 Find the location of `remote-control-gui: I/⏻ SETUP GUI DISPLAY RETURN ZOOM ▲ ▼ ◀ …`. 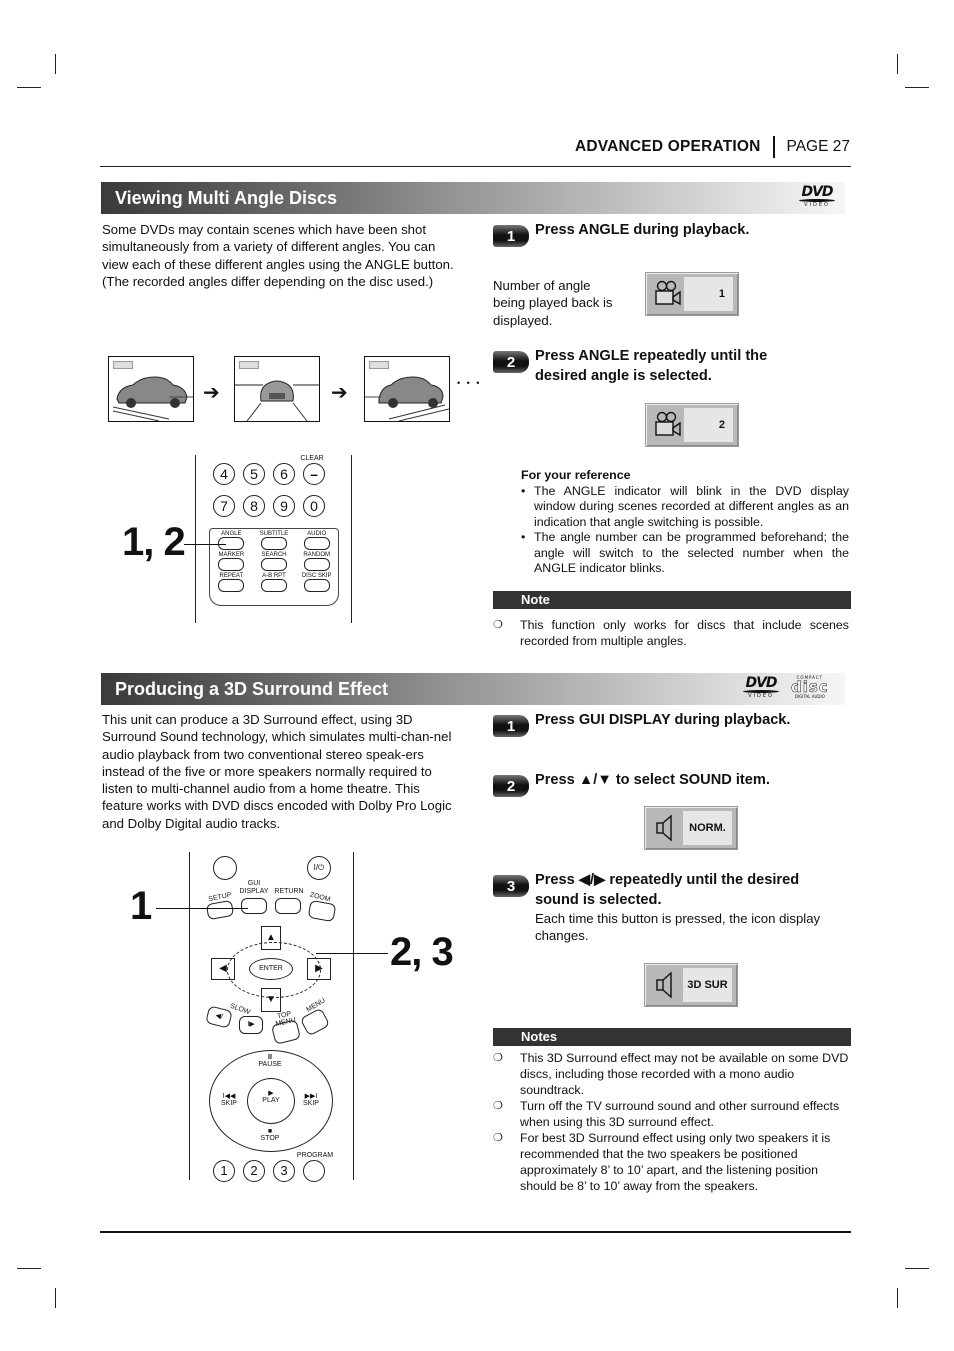

remote-control-gui: I/⏻ SETUP GUI DISPLAY RETURN ZOOM ▲ ▼ ◀ … is located at coordinates (272, 1017).